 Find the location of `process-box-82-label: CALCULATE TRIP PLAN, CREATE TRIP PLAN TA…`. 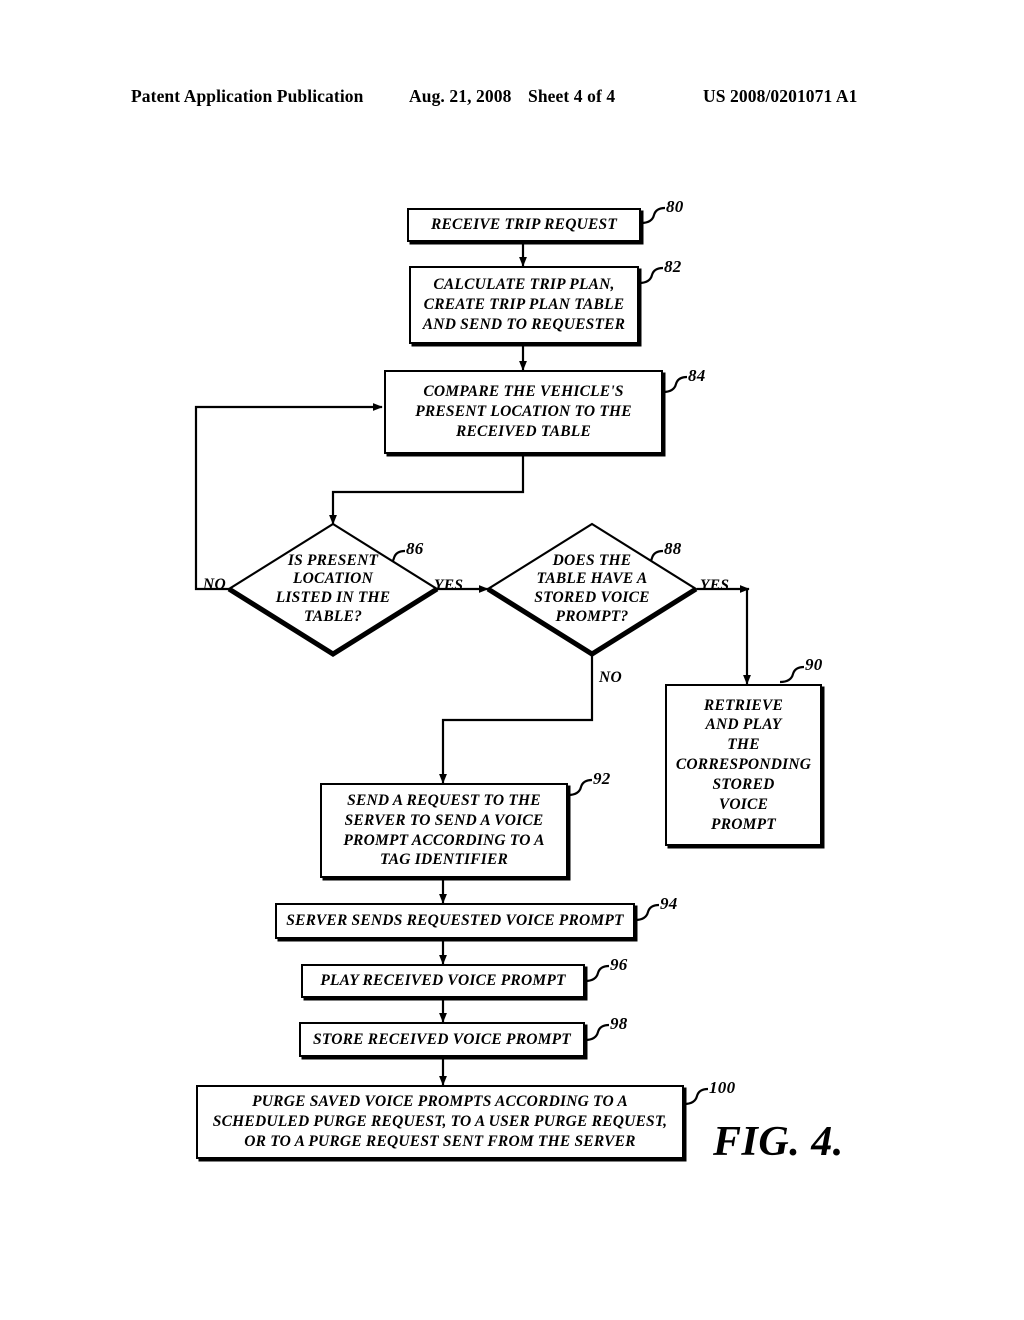

process-box-82-label: CALCULATE TRIP PLAN, CREATE TRIP PLAN TA… is located at coordinates (524, 304).